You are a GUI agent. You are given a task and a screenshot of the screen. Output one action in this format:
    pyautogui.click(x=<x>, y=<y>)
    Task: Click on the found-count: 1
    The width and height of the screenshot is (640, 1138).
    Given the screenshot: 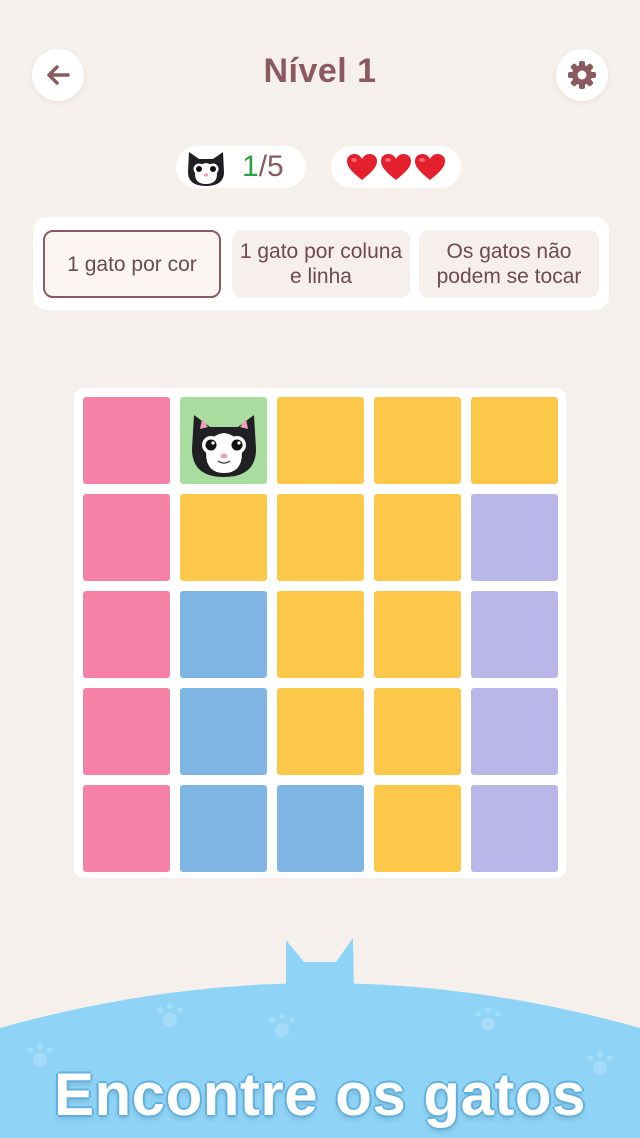 What is the action you would take?
    pyautogui.click(x=250, y=166)
    